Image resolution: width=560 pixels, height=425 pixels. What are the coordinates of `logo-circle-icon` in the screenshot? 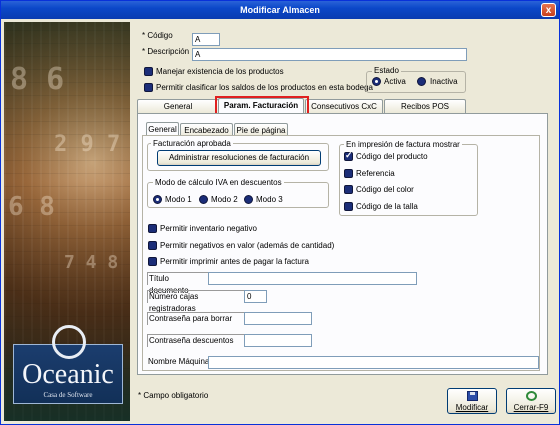 It's located at (69, 342).